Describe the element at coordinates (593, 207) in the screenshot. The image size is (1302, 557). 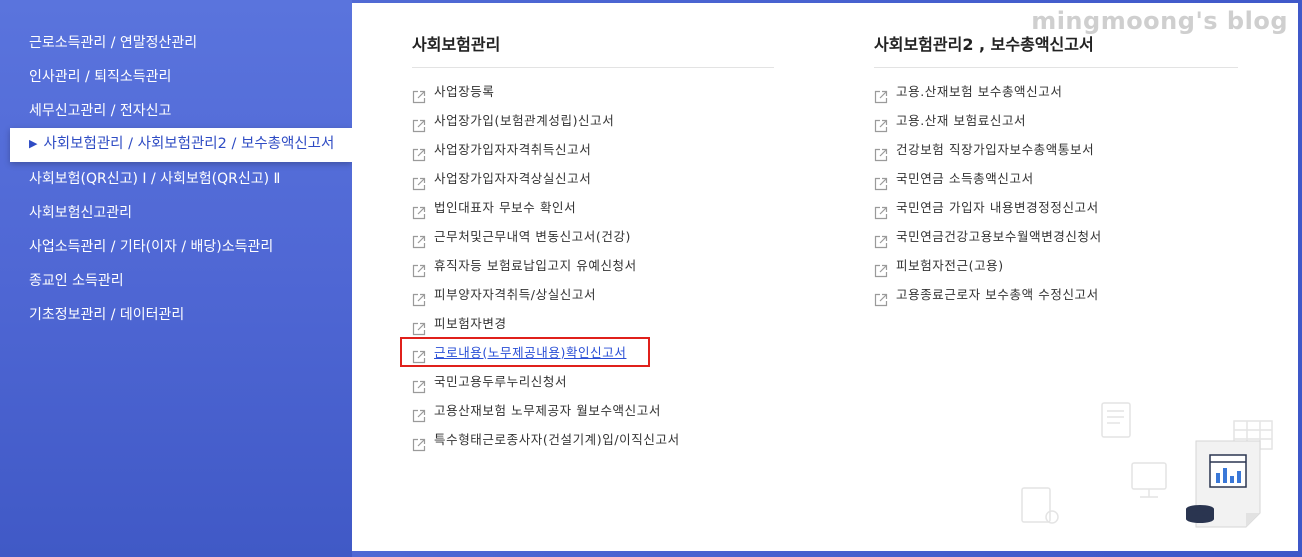
I see `menu-link-item: 법인대표자 무보수 확인서` at that location.